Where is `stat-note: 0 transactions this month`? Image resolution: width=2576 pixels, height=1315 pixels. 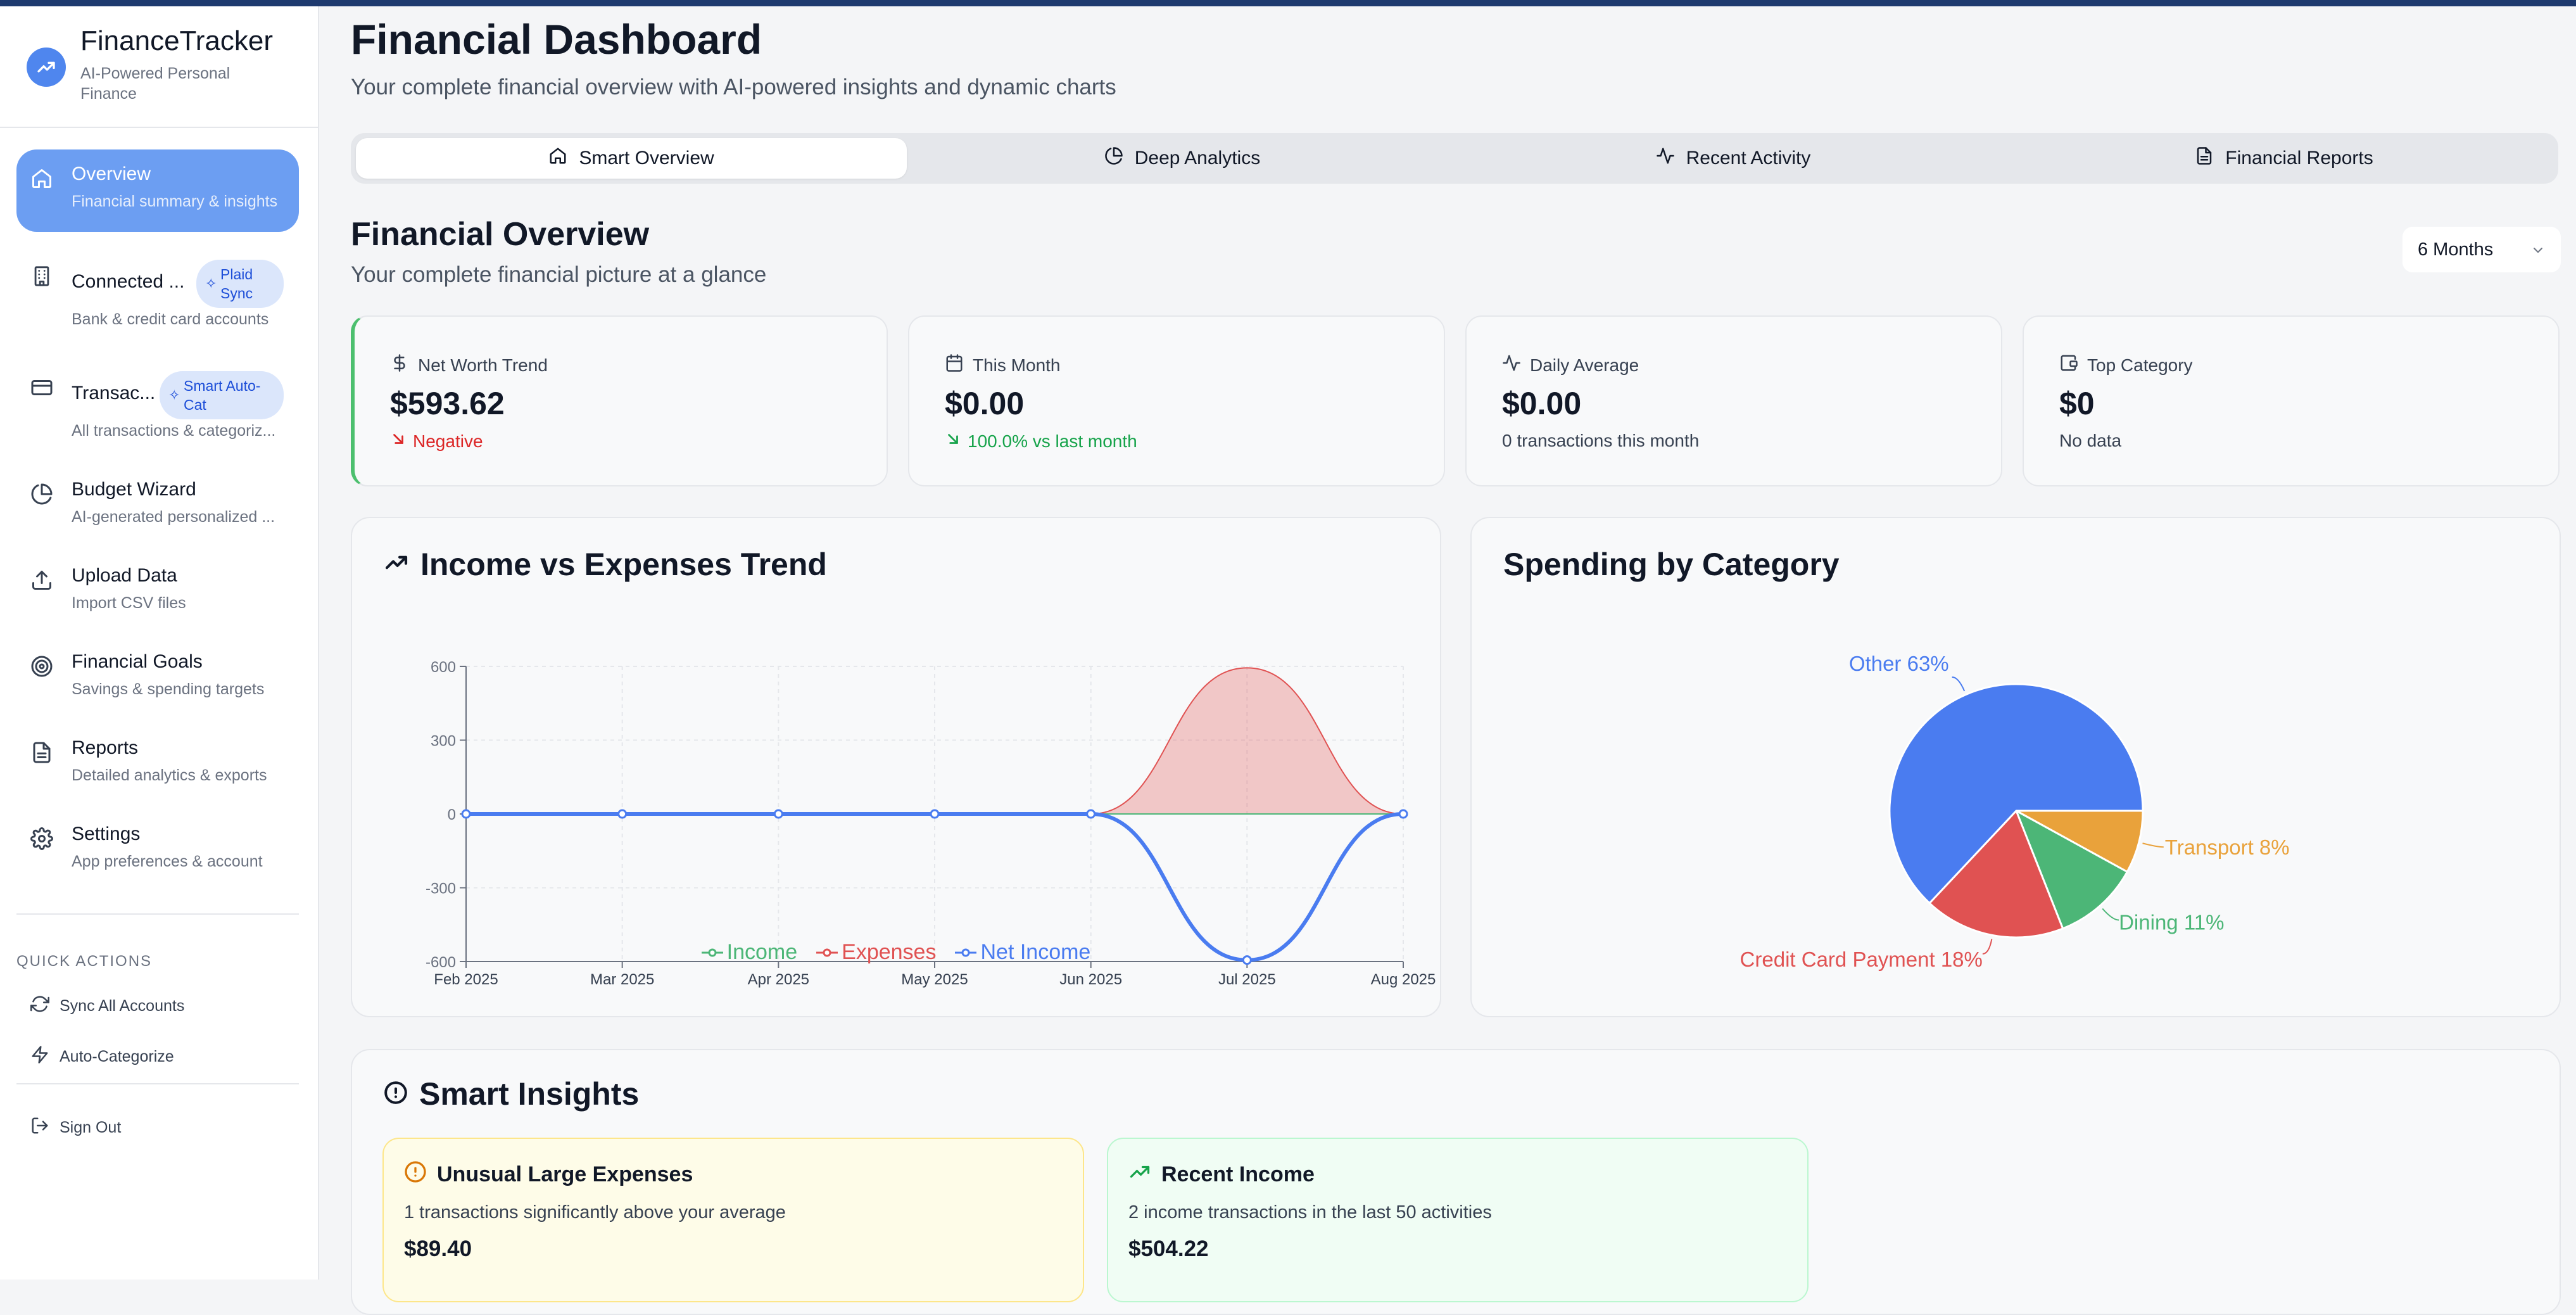
stat-note: 0 transactions this month is located at coordinates (1601, 441).